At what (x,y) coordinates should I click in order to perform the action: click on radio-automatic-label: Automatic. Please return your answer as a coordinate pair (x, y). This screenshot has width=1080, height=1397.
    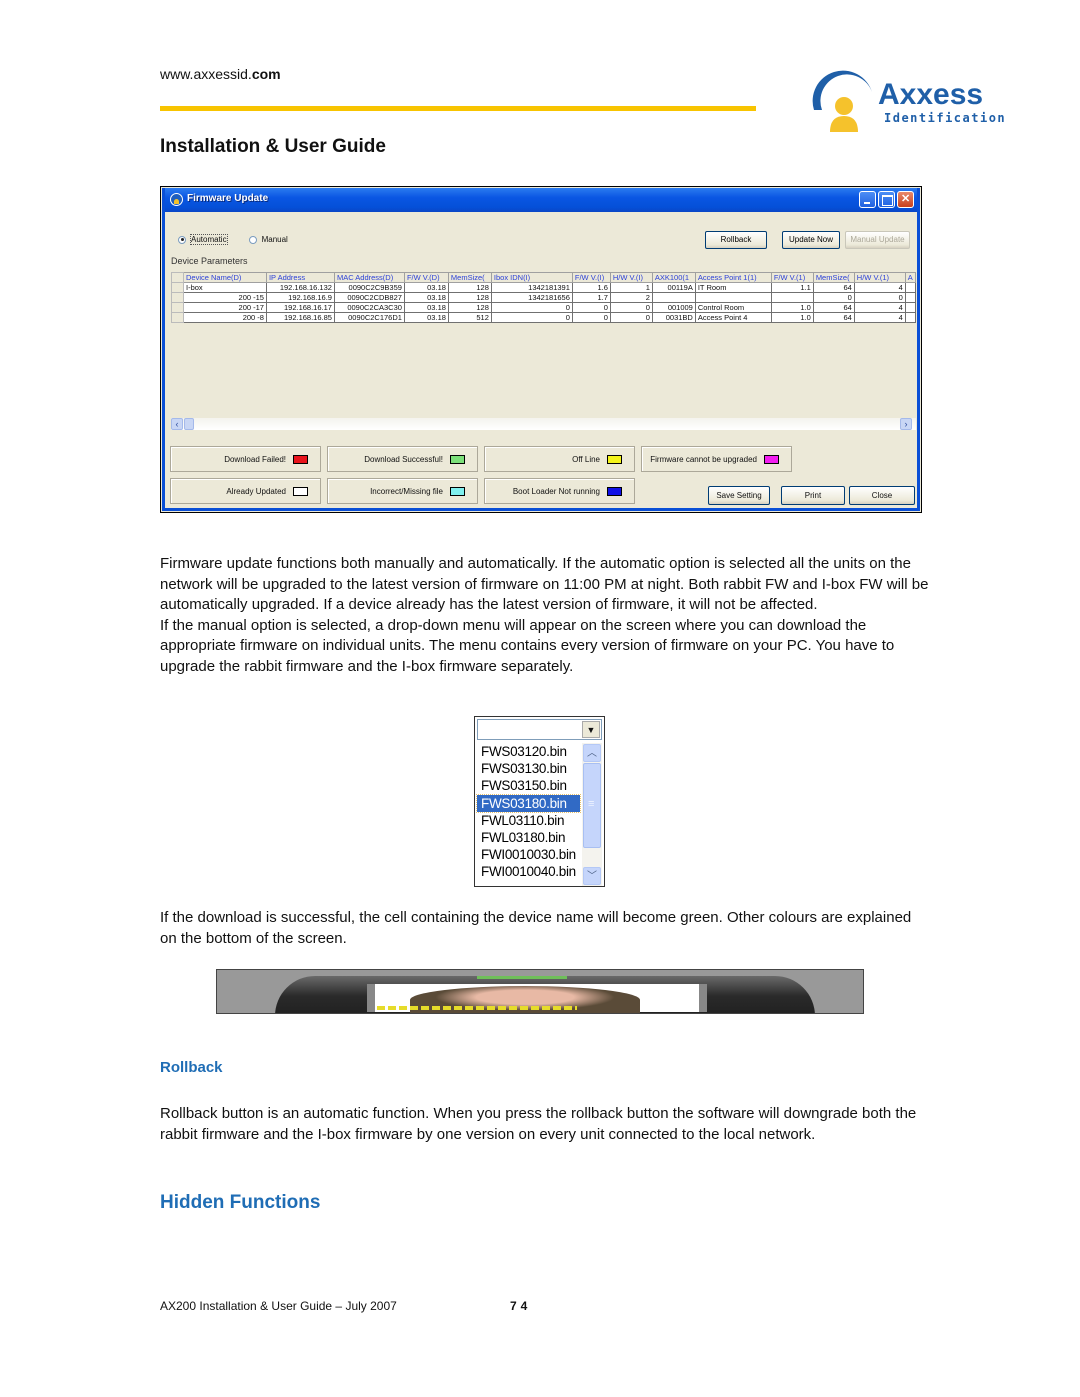
    Looking at the image, I should click on (209, 239).